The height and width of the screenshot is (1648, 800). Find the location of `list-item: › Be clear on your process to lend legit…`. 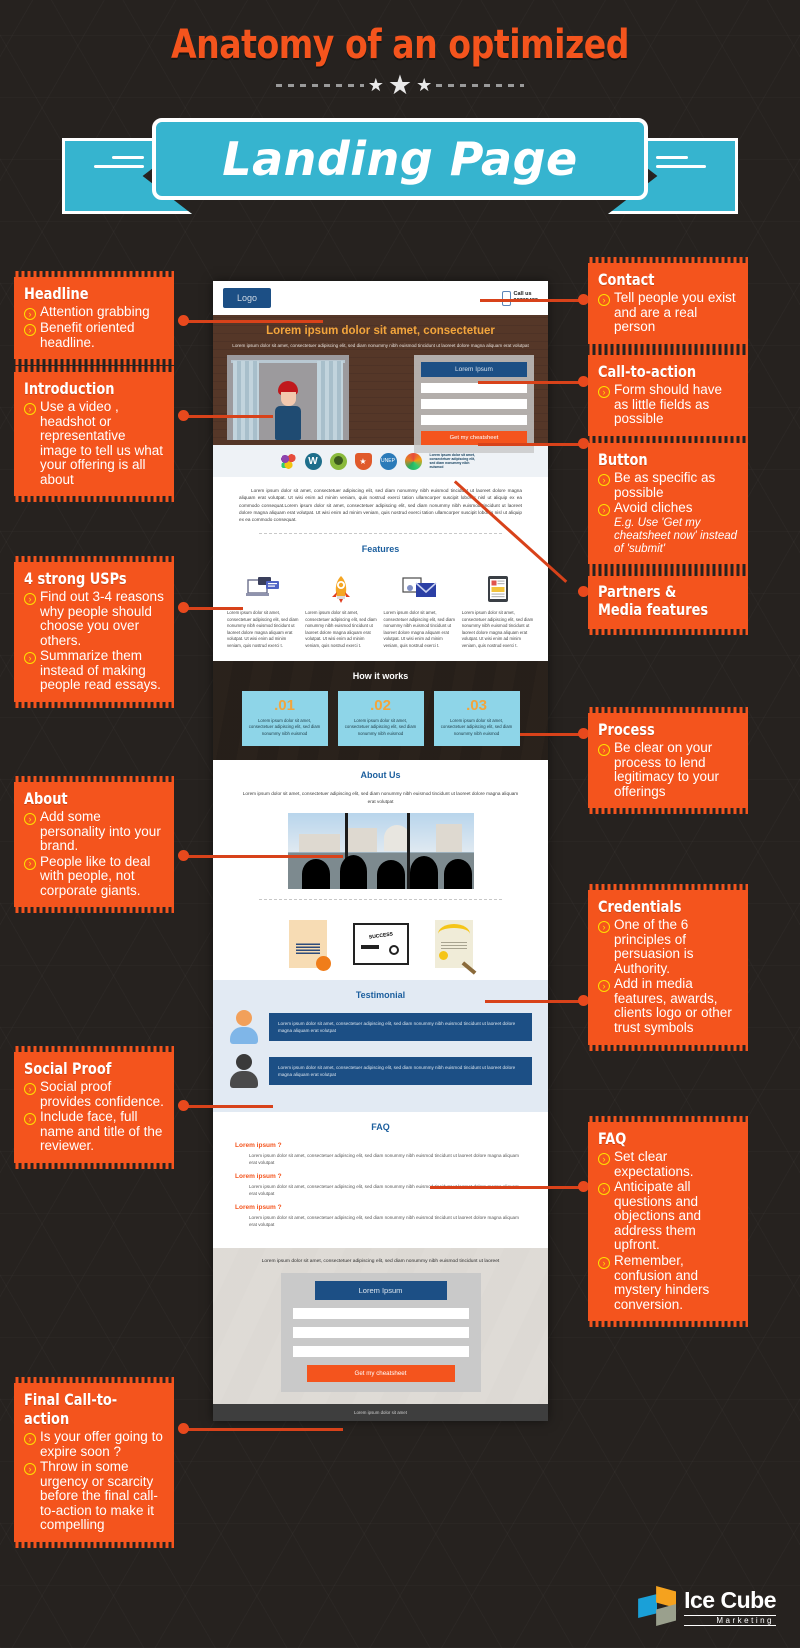

list-item: › Be clear on your process to lend legit… is located at coordinates (668, 769).